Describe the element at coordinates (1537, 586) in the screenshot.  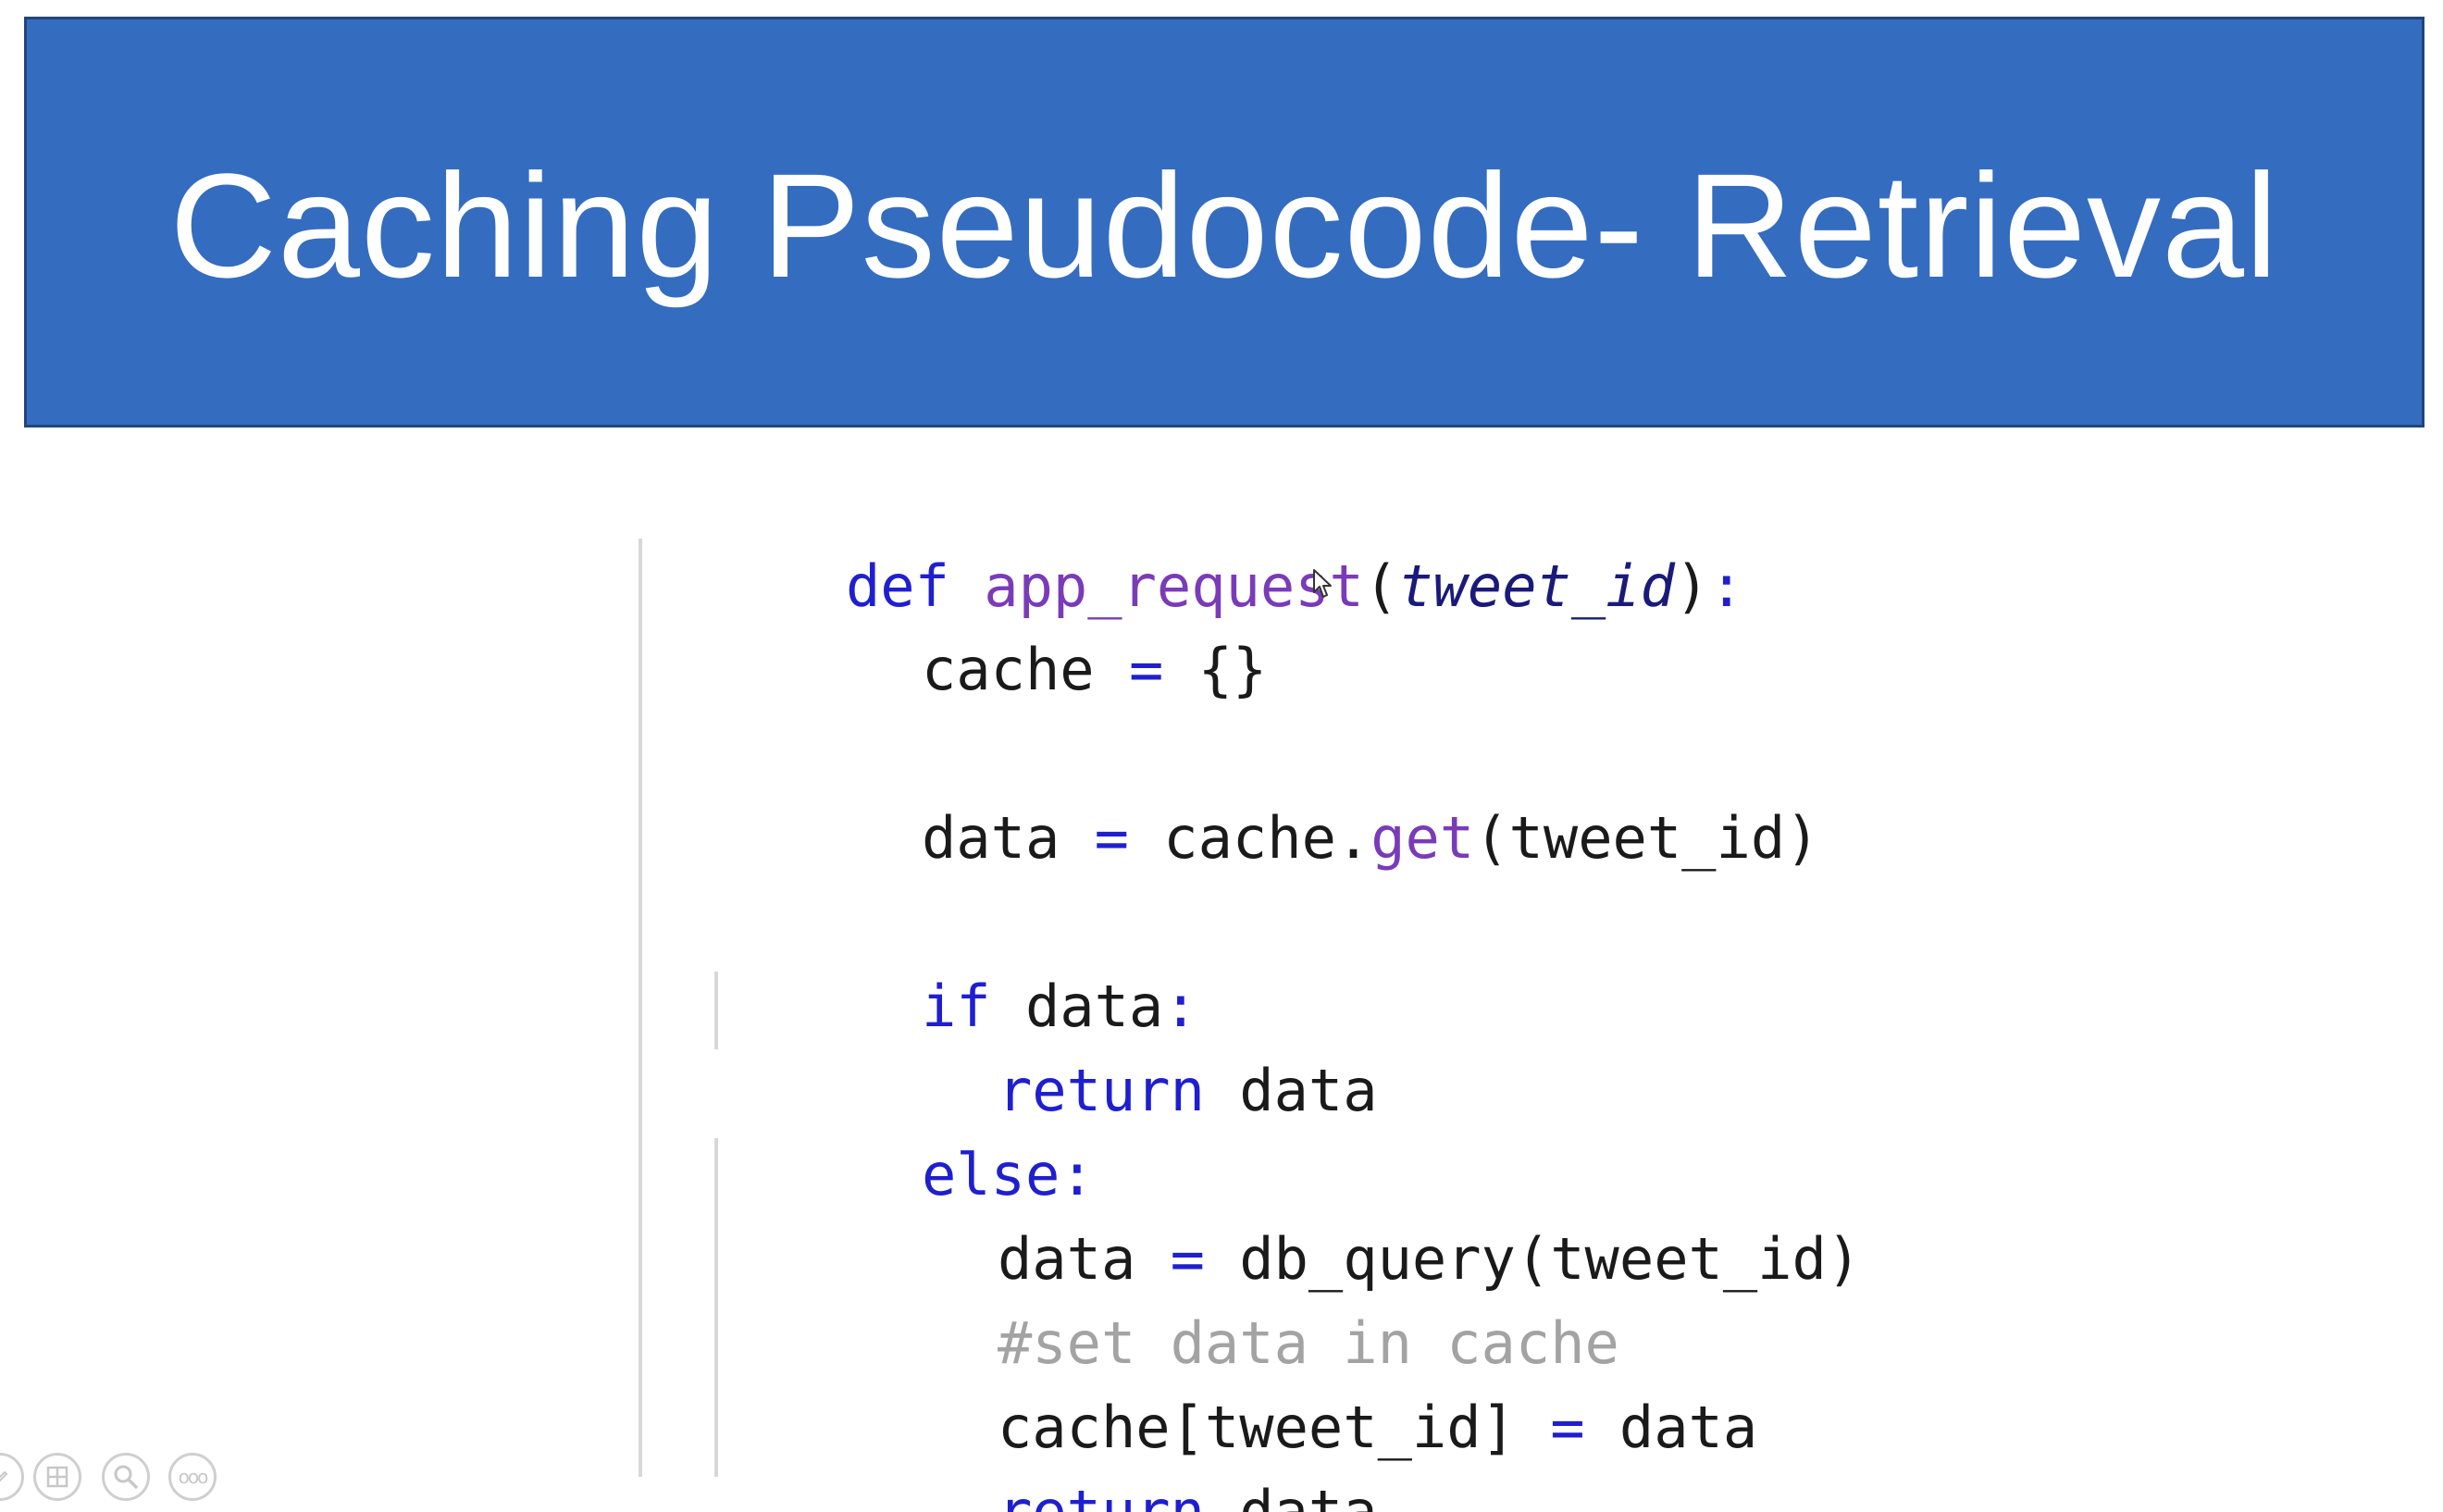
I see `parameter: tweet_id` at that location.